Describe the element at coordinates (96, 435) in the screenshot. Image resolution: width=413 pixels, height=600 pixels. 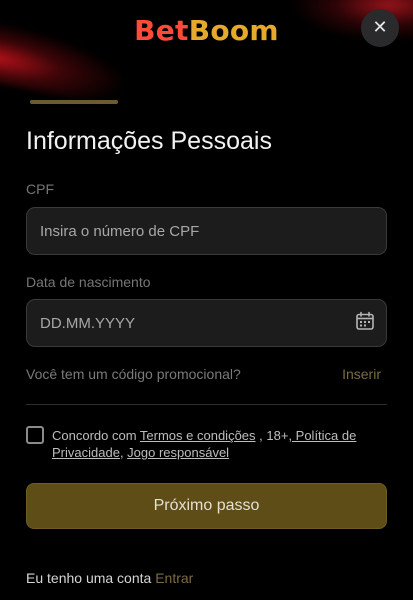
I see `consent-prefix: Concordo com` at that location.